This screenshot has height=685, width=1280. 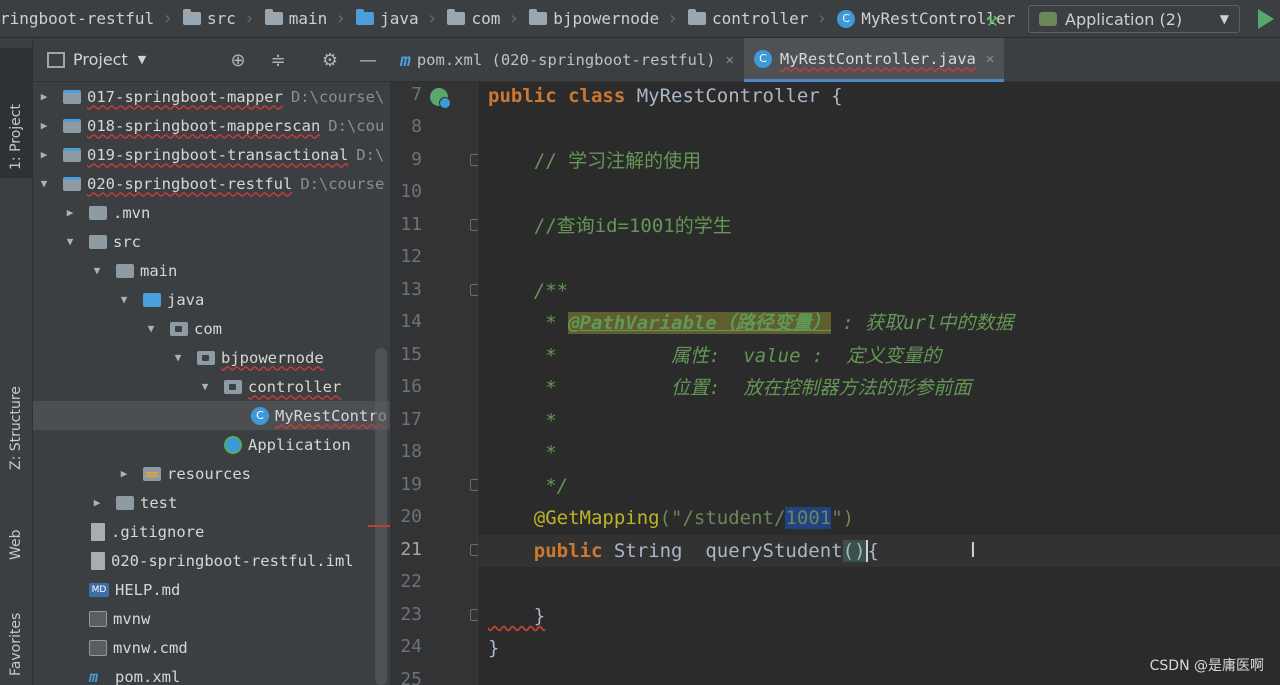 What do you see at coordinates (211, 270) in the screenshot?
I see `tree-item: ▼ main` at bounding box center [211, 270].